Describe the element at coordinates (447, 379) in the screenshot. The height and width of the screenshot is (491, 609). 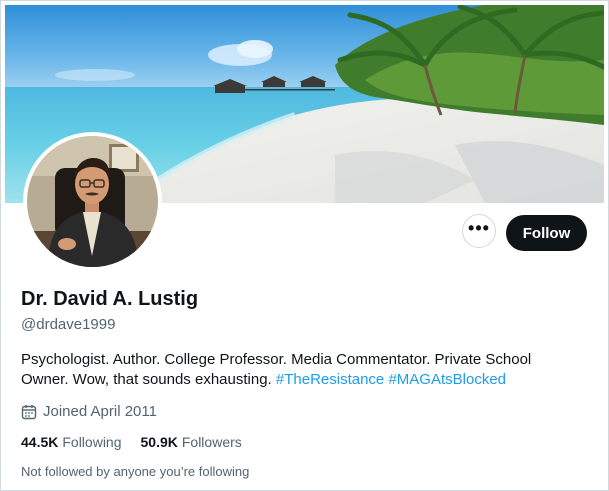
I see `hashtag-link-magatsblocked: #MAGAtsBlocked` at that location.